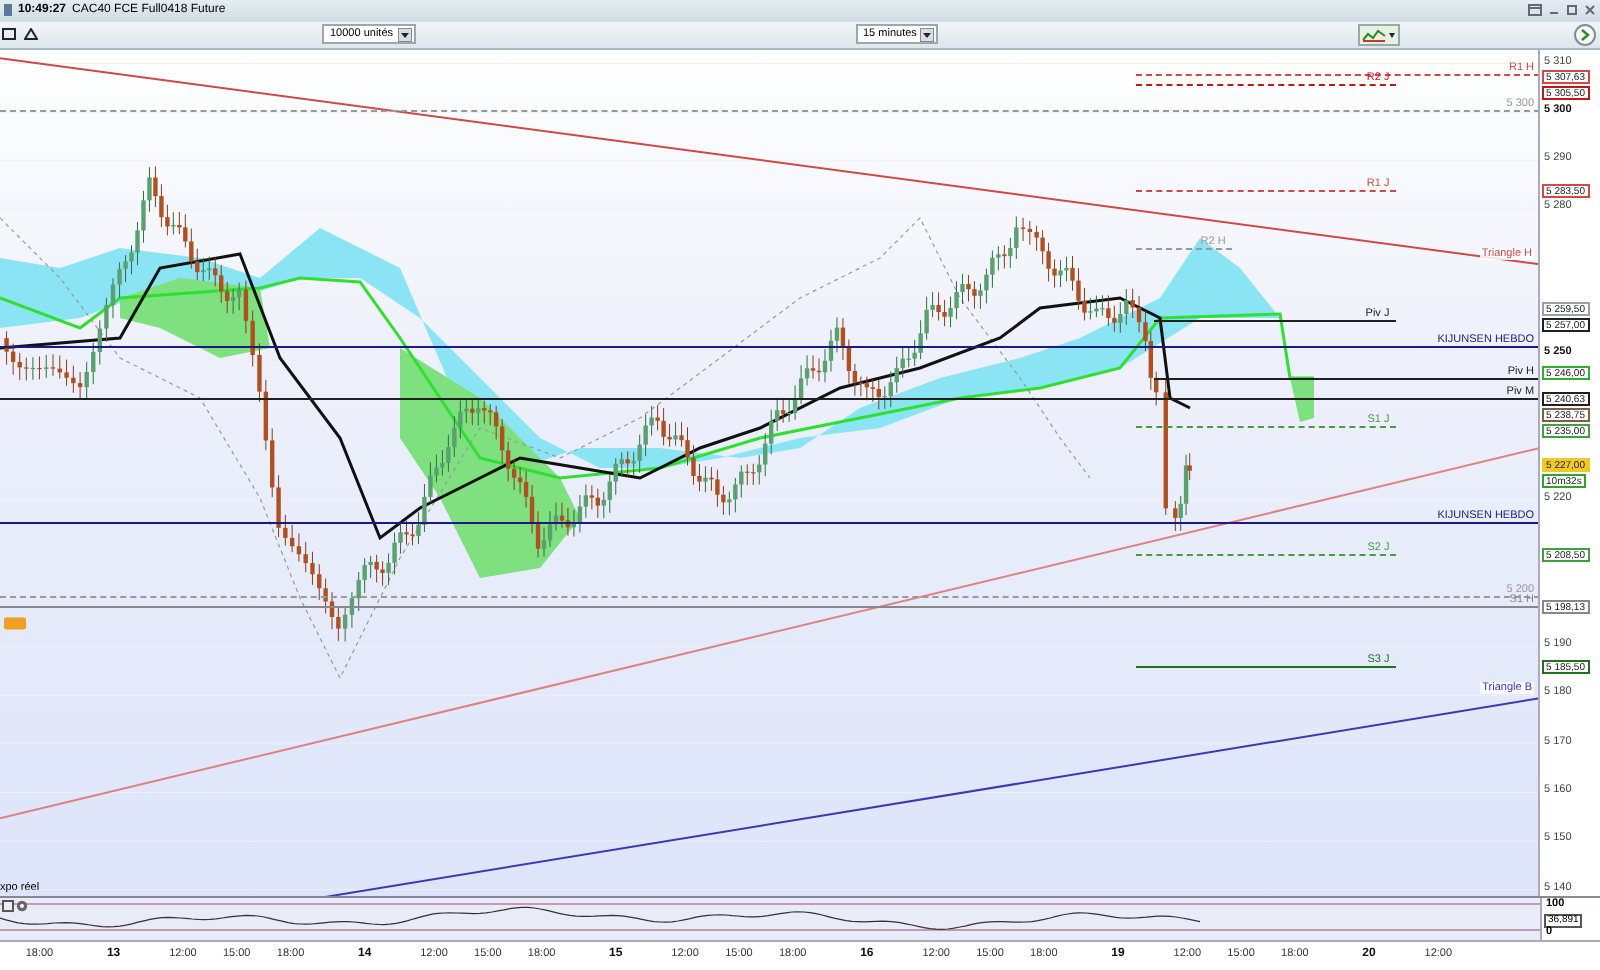  I want to click on chart-type-button, so click(1379, 34).